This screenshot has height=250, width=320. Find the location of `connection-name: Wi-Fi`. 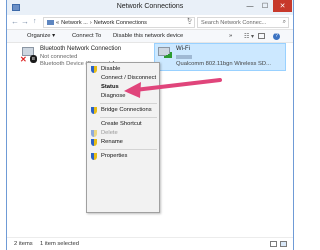

connection-name: Wi-Fi is located at coordinates (183, 49).